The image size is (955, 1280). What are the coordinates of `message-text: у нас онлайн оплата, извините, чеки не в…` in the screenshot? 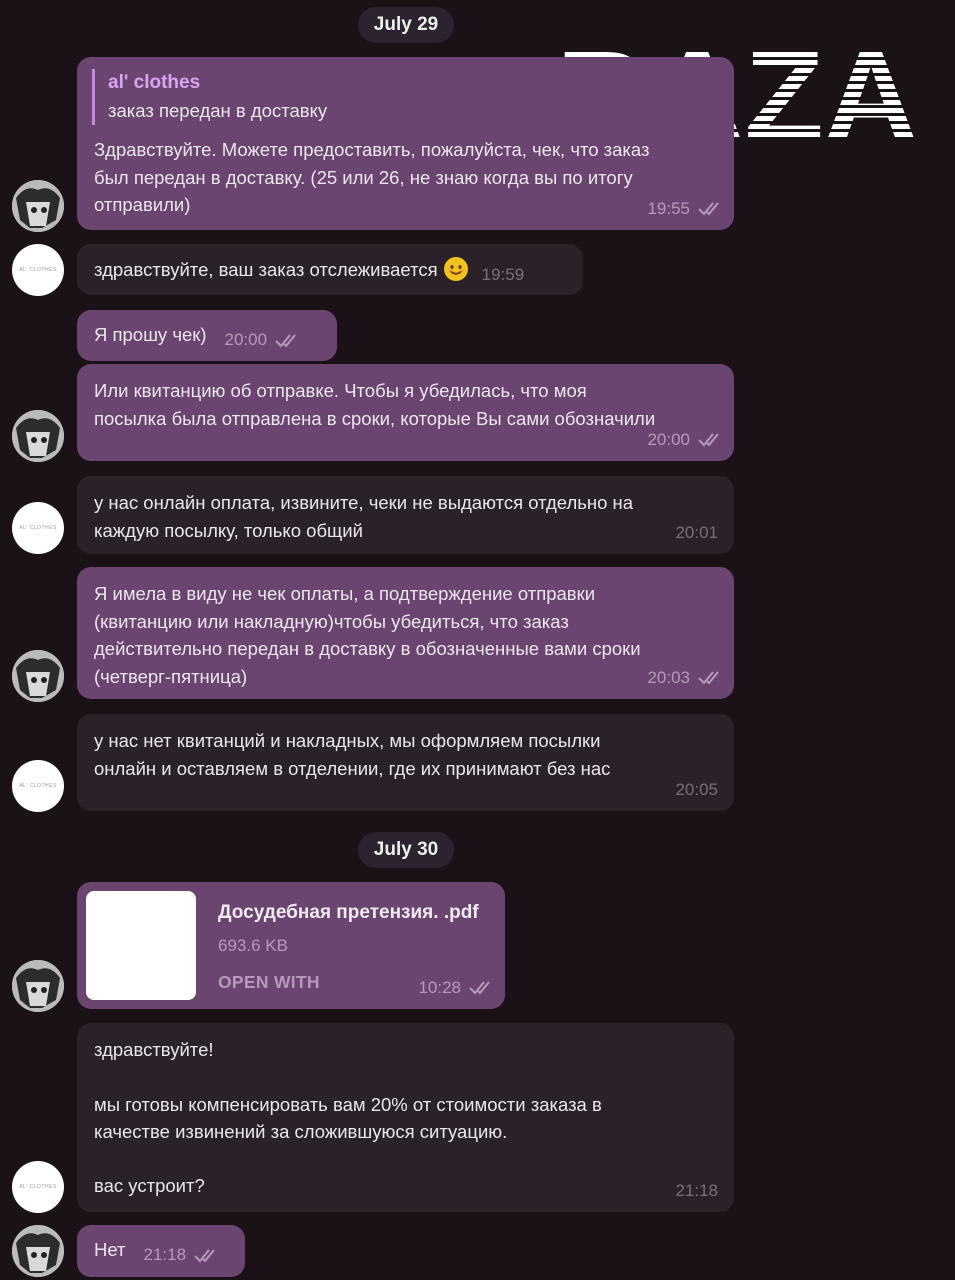 It's located at (364, 516).